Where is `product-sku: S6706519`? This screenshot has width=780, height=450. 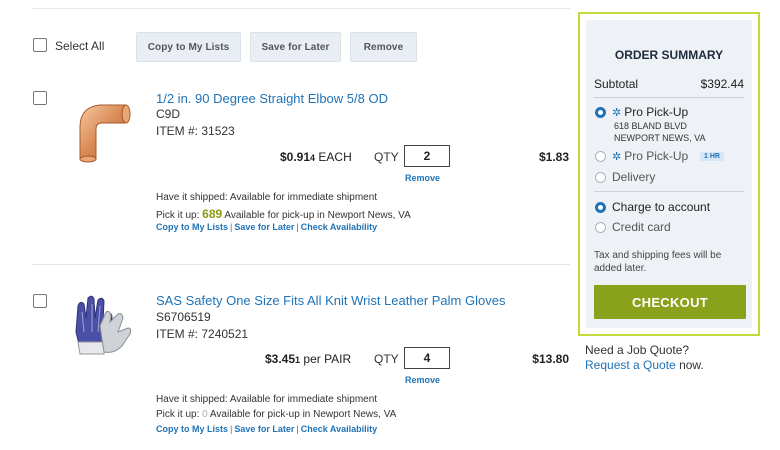
product-sku: S6706519 is located at coordinates (183, 317).